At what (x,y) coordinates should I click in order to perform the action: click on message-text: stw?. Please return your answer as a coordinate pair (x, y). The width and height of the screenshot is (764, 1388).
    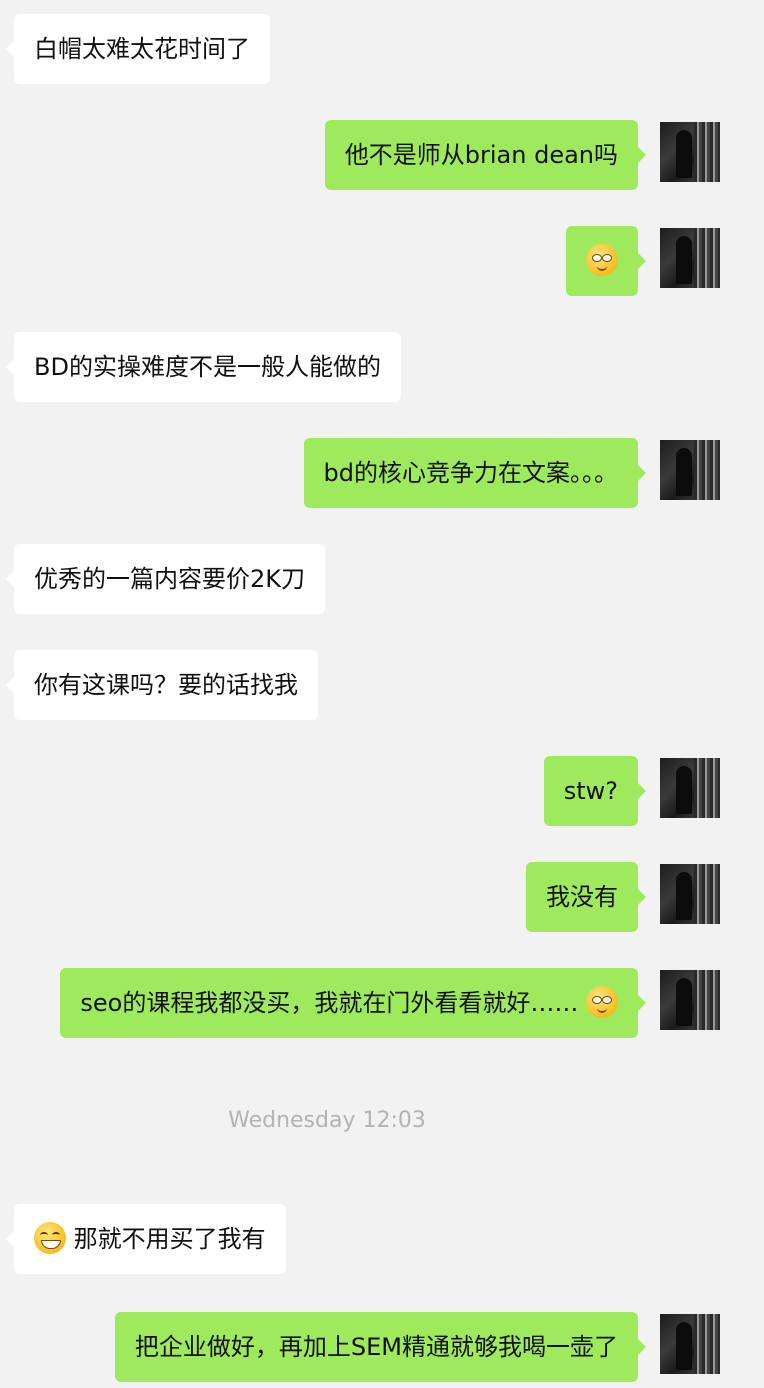
    Looking at the image, I should click on (590, 791).